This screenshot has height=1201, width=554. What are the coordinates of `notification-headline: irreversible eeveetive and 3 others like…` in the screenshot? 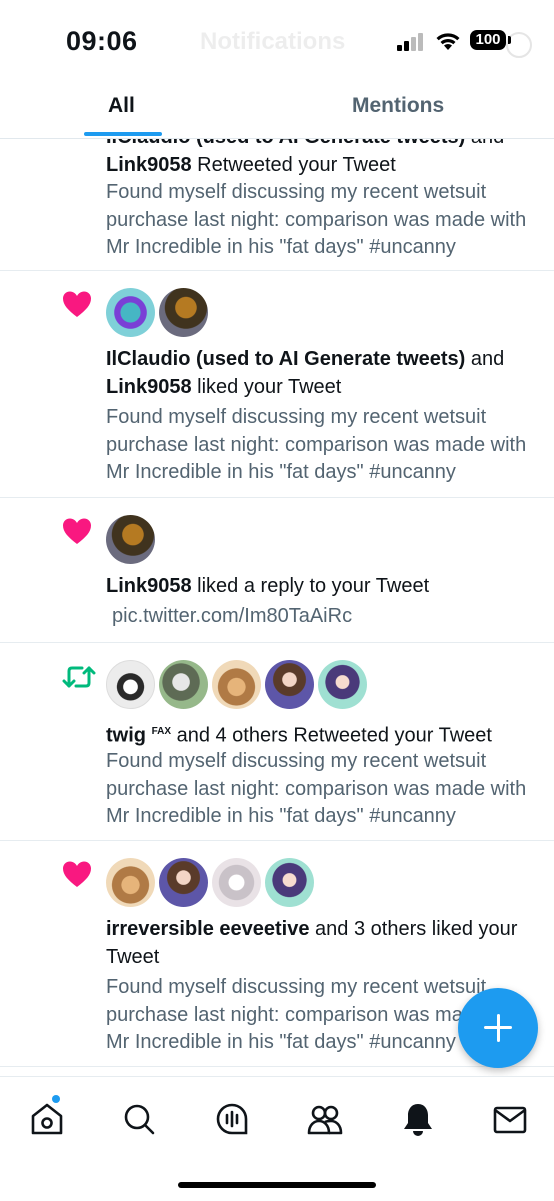 It's located at (312, 943).